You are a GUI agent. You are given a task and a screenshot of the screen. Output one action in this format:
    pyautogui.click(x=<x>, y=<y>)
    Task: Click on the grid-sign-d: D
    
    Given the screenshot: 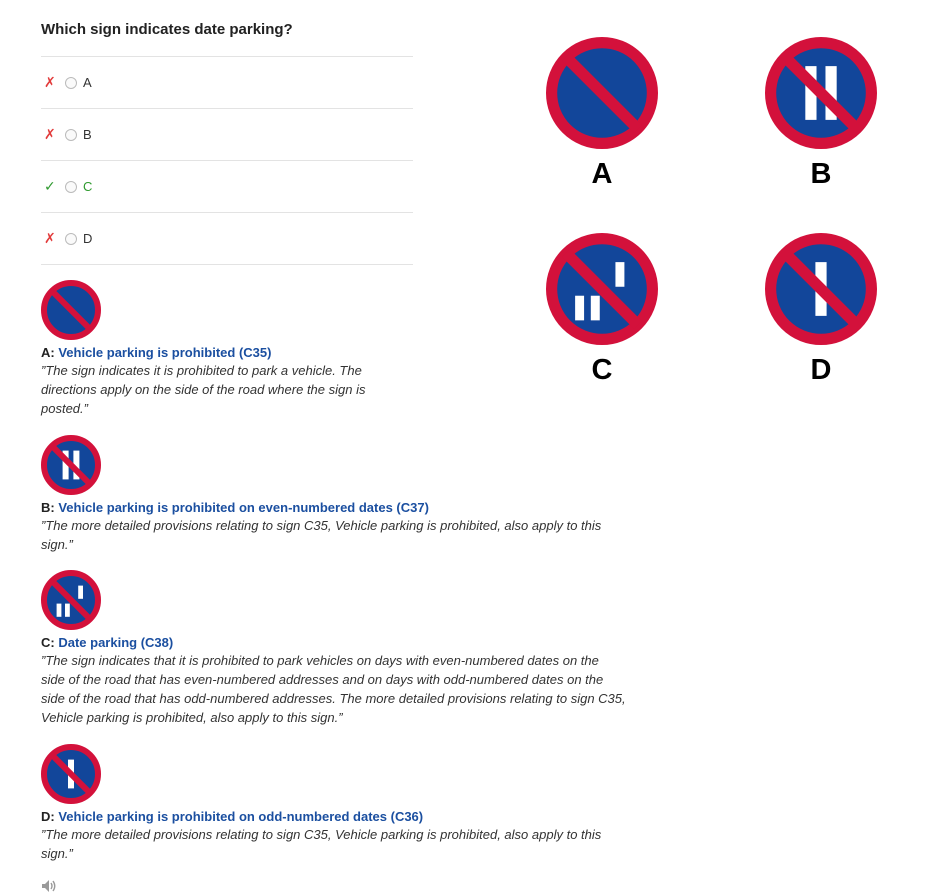 What is the action you would take?
    pyautogui.click(x=821, y=310)
    